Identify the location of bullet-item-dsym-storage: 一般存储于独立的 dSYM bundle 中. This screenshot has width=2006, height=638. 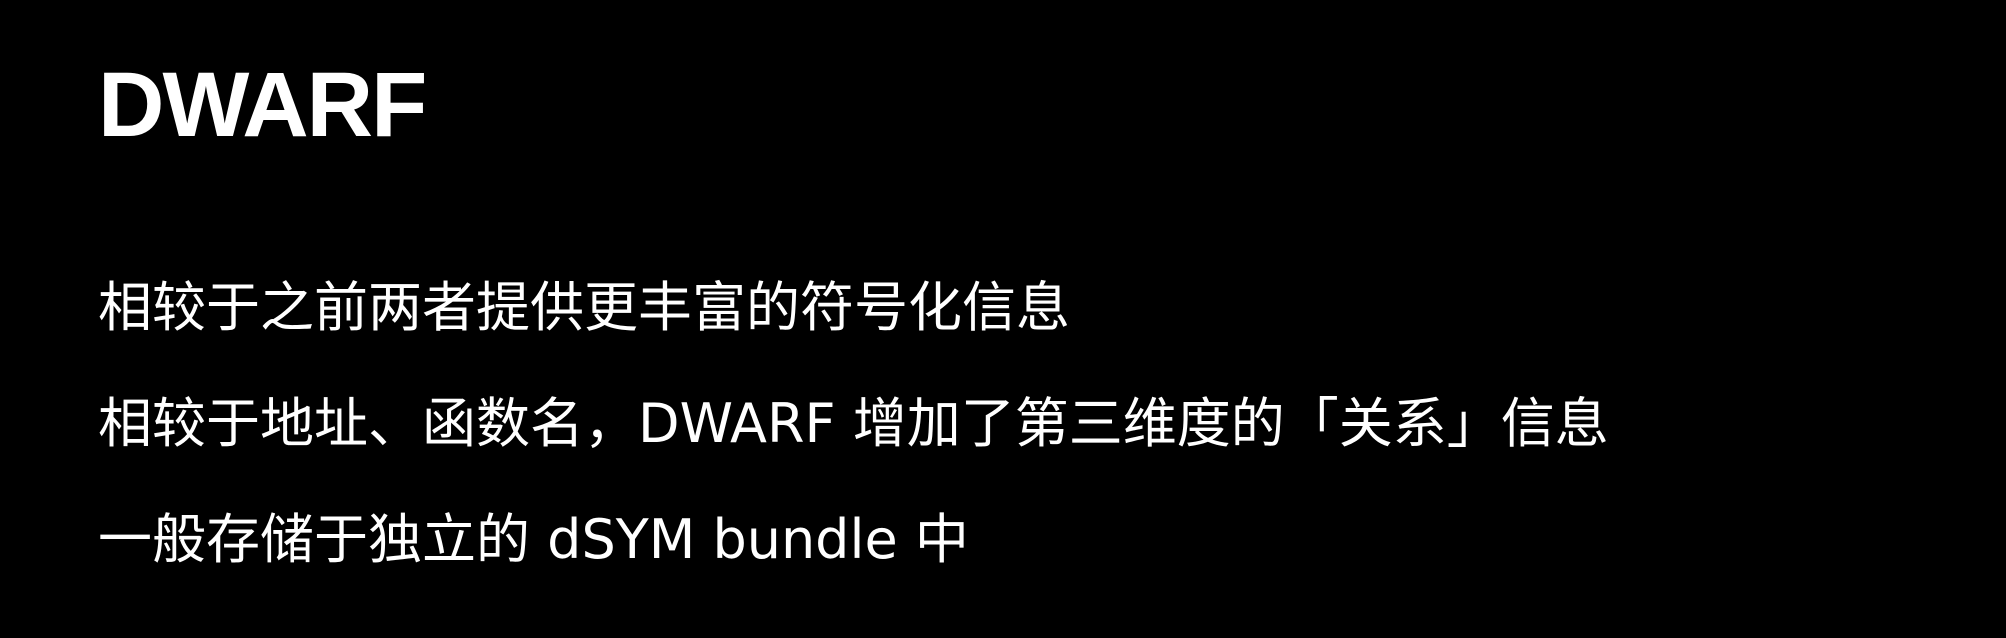
(533, 539).